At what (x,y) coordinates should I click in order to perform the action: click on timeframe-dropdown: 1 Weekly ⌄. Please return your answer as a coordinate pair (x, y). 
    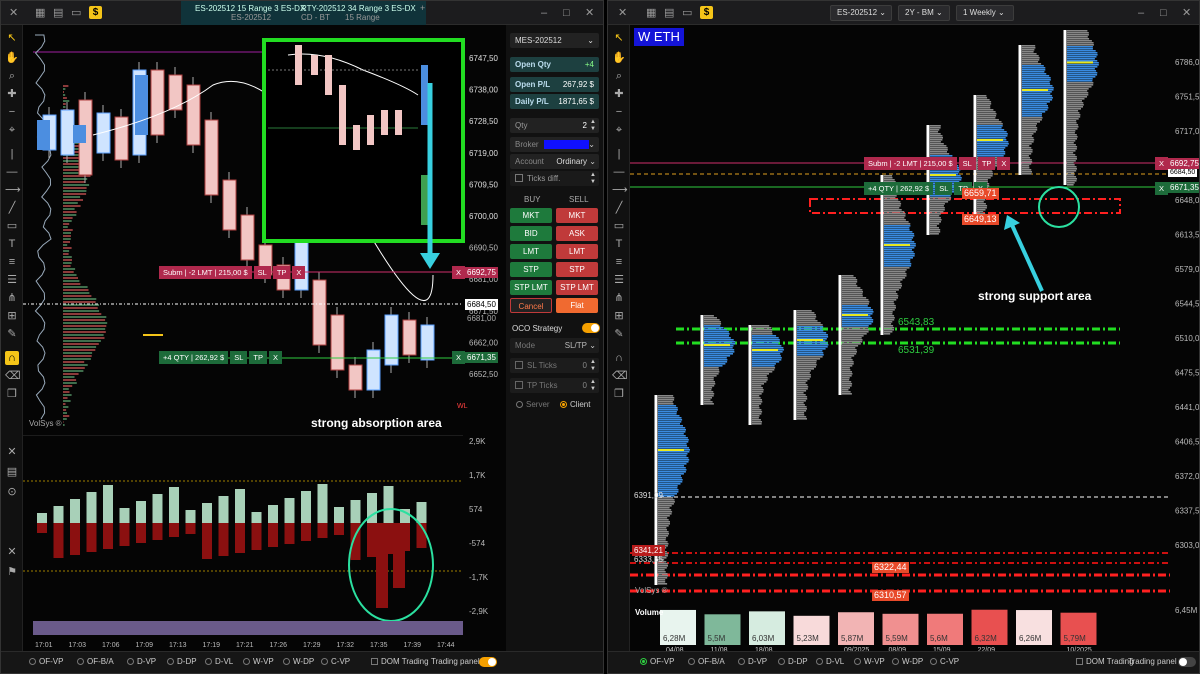
    Looking at the image, I should click on (985, 13).